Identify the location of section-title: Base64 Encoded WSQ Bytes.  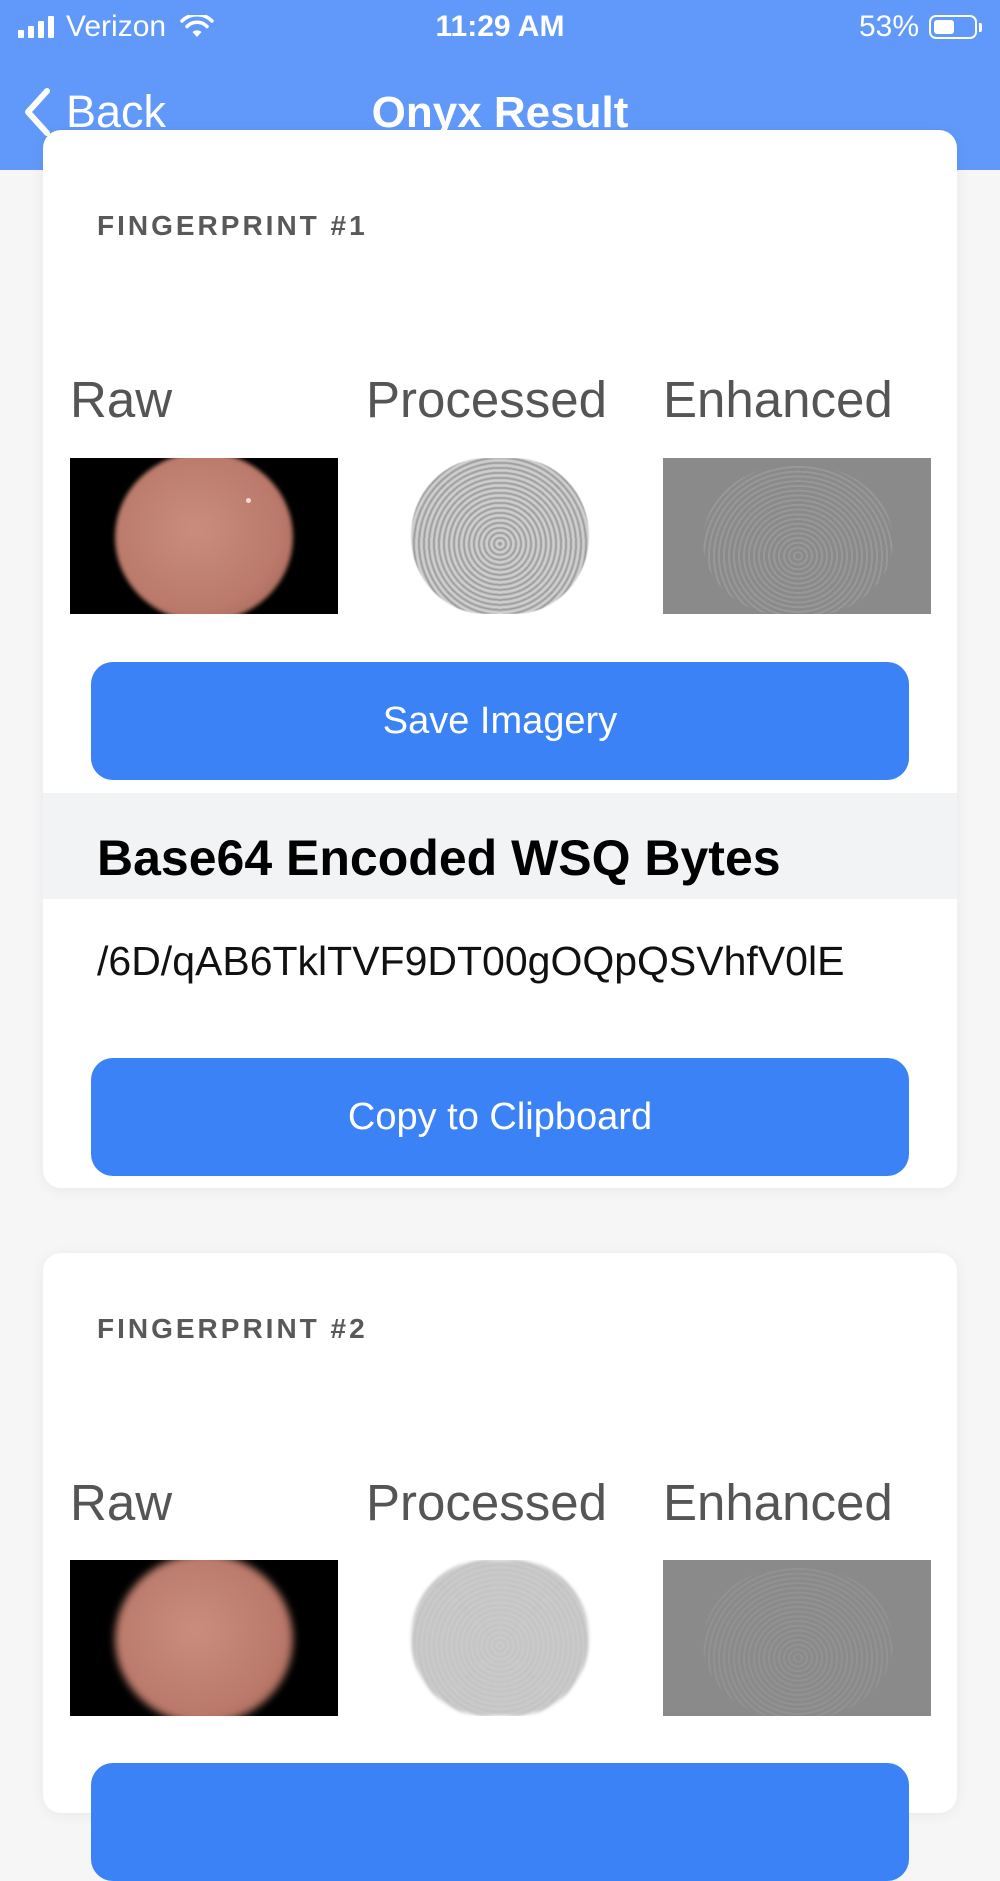
(439, 858).